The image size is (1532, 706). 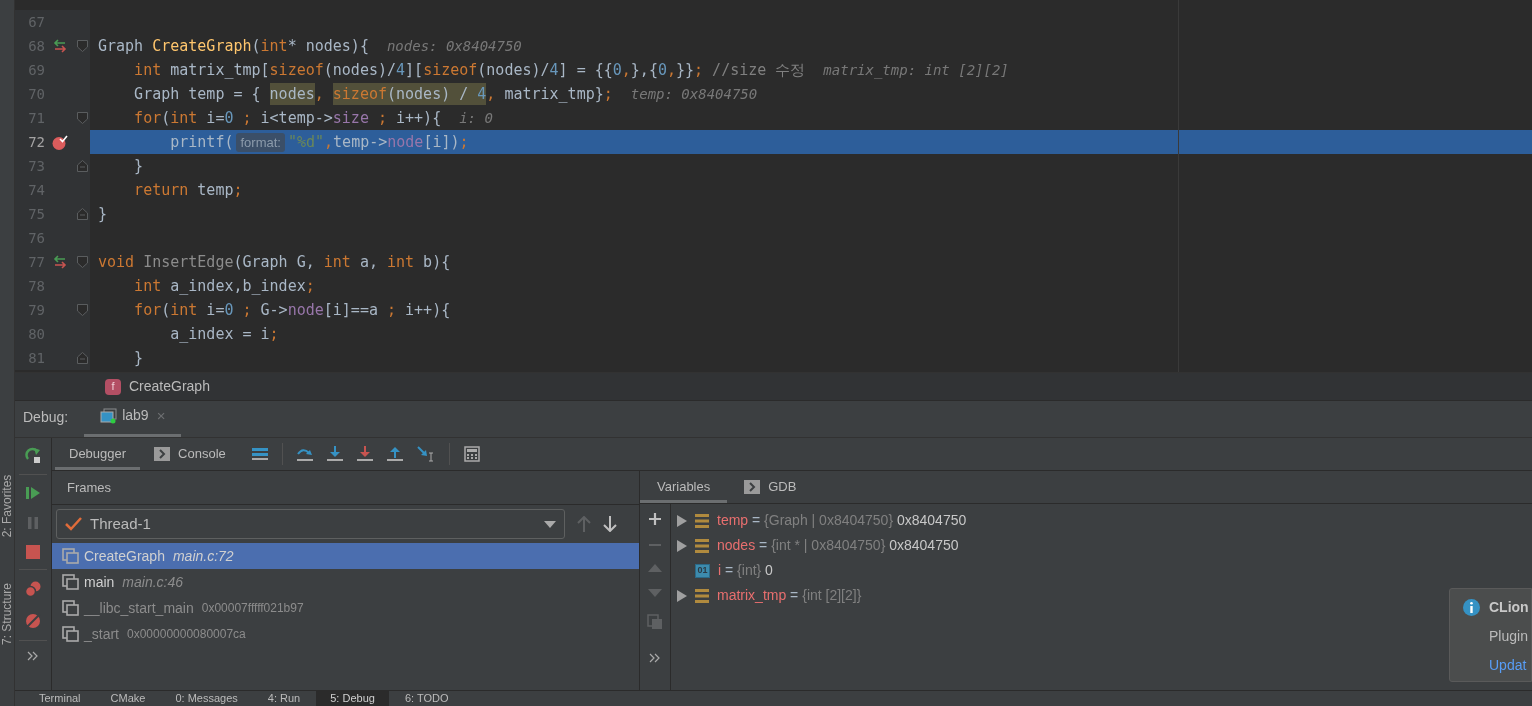 I want to click on usage-highlight: sizeof(nodes) / 4, so click(x=409, y=94).